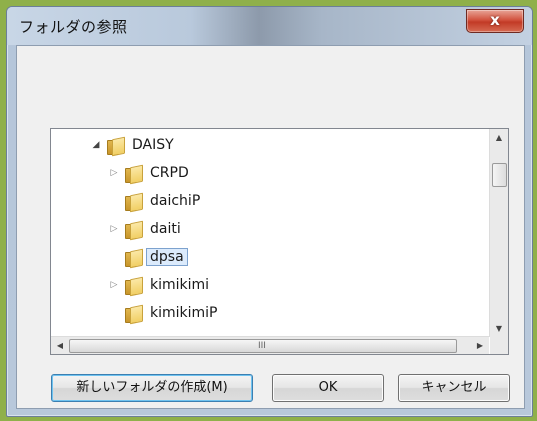  What do you see at coordinates (269, 26) in the screenshot?
I see `title-bar: フォルダの参照 x` at bounding box center [269, 26].